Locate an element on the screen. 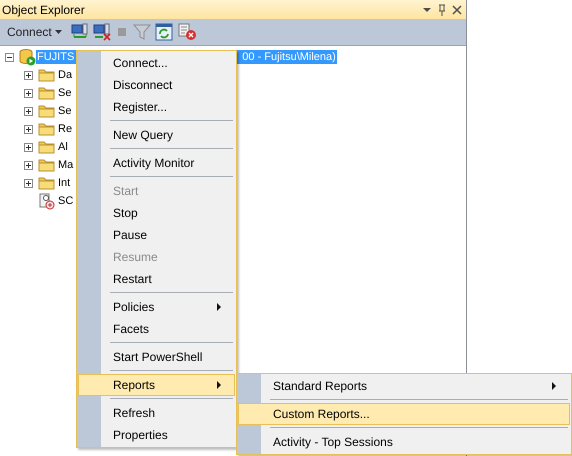  node-label: Da is located at coordinates (65, 75).